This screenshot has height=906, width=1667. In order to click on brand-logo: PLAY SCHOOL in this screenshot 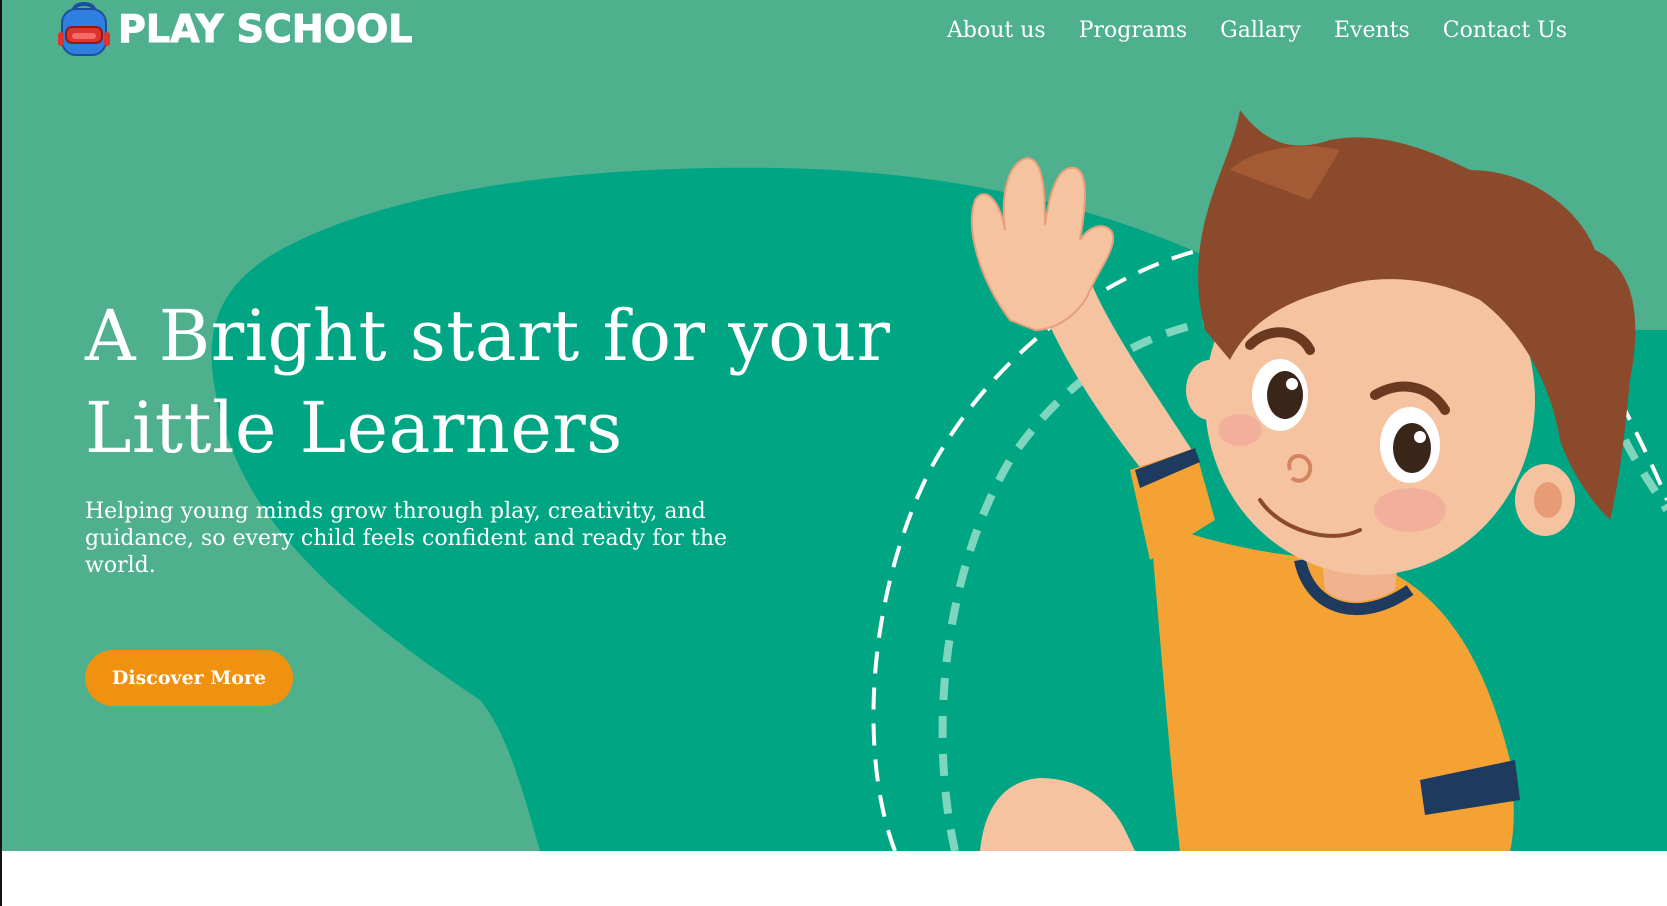, I will do `click(234, 29)`.